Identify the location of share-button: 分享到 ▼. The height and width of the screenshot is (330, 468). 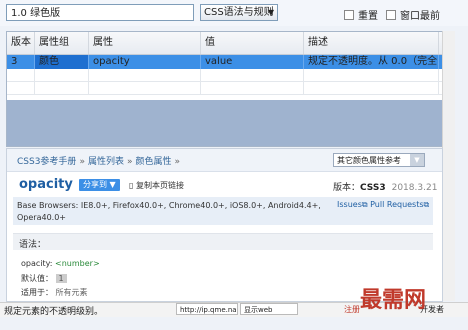
(99, 185).